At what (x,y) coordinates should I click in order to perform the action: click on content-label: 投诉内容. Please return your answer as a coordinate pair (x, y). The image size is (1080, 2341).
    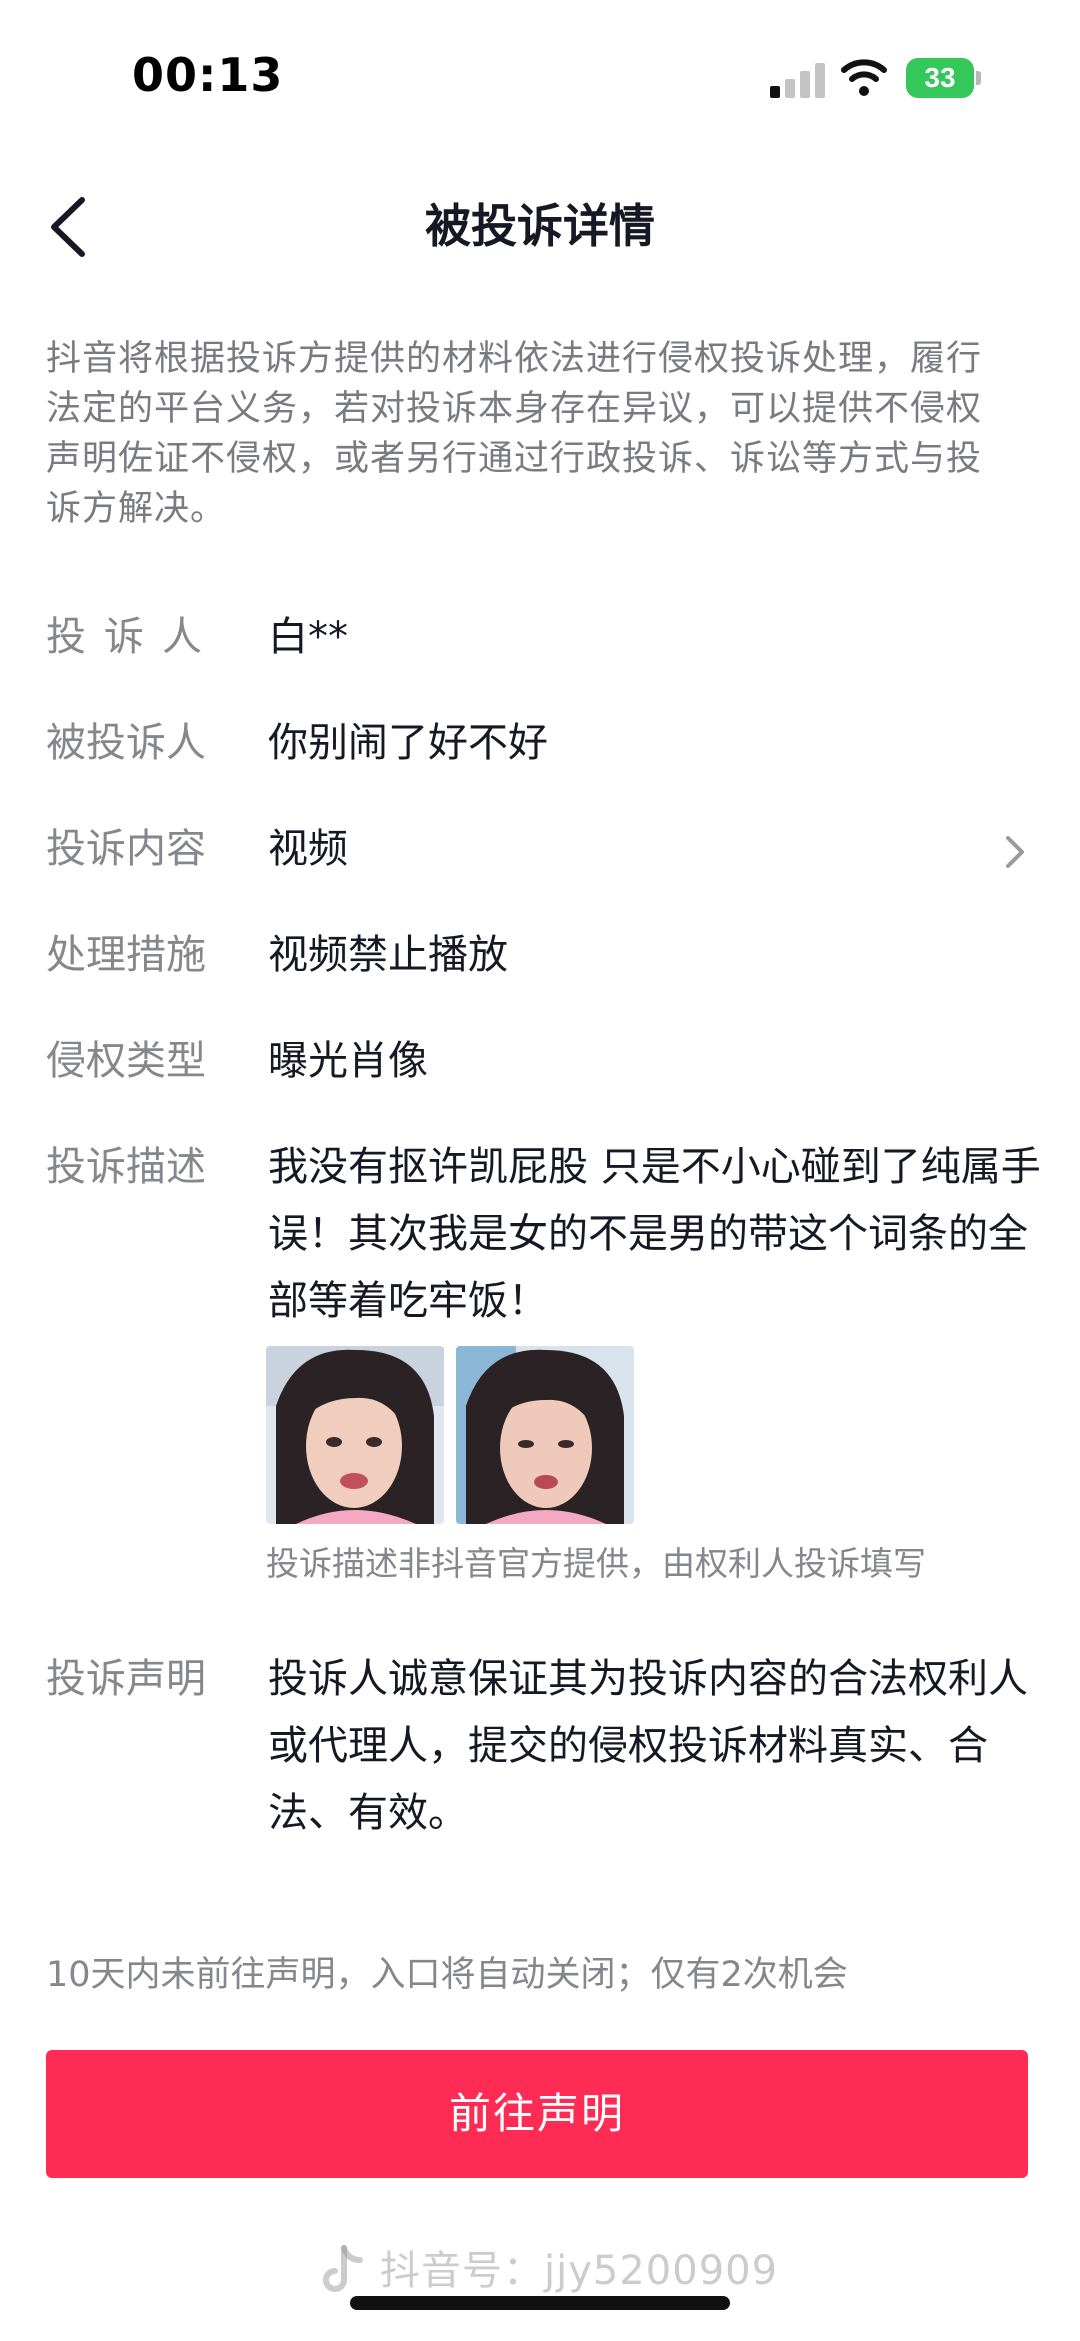
    Looking at the image, I should click on (126, 849).